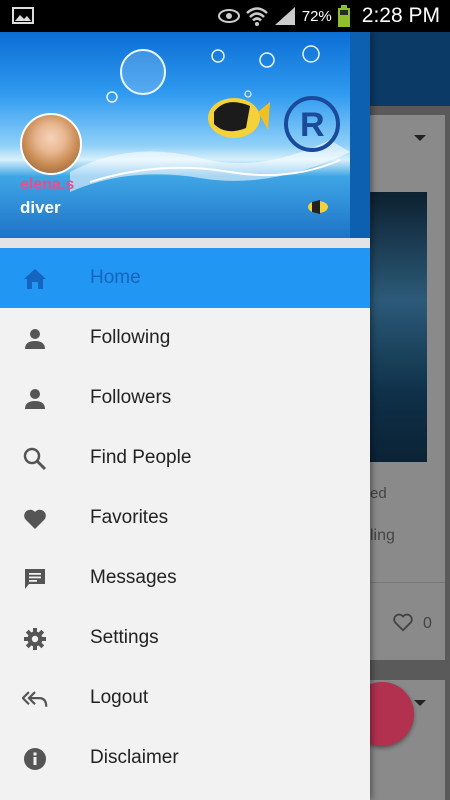 The image size is (450, 800). What do you see at coordinates (131, 397) in the screenshot?
I see `menu-item-label: Followers` at bounding box center [131, 397].